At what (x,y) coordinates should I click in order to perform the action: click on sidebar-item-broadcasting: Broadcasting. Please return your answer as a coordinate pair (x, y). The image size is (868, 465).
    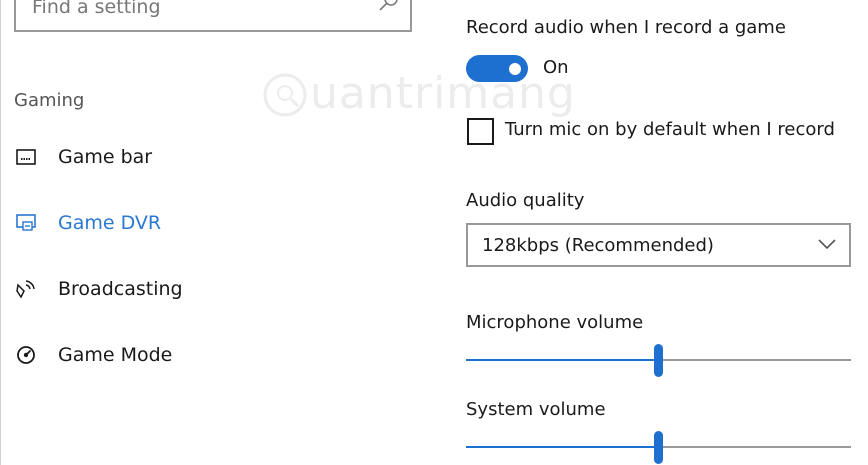
    Looking at the image, I should click on (164, 289).